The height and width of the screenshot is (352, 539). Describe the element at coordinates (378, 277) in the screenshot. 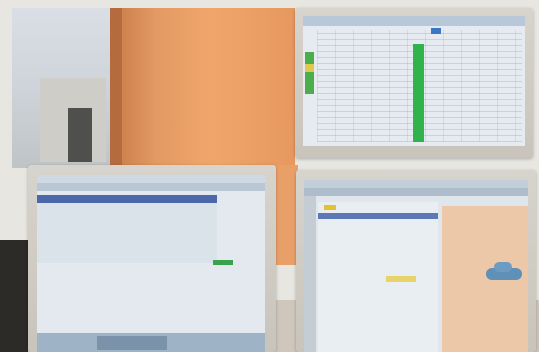

I see `form-panel` at that location.